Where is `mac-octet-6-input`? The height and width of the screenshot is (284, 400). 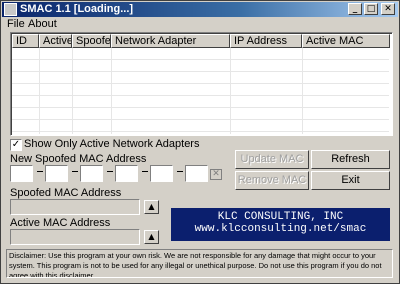
mac-octet-6-input is located at coordinates (196, 173).